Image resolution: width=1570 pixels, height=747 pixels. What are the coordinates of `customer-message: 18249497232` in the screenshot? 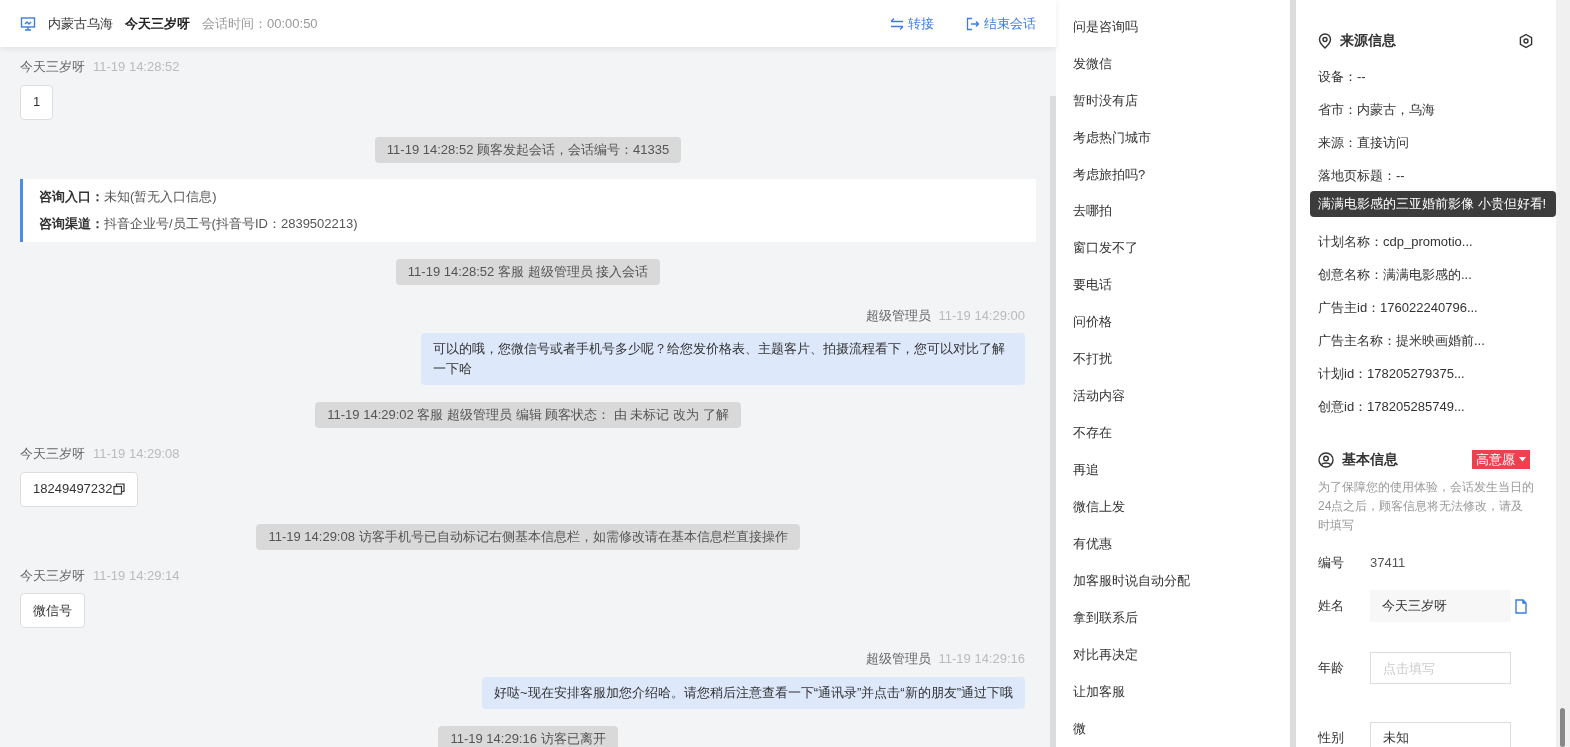 It's located at (79, 489).